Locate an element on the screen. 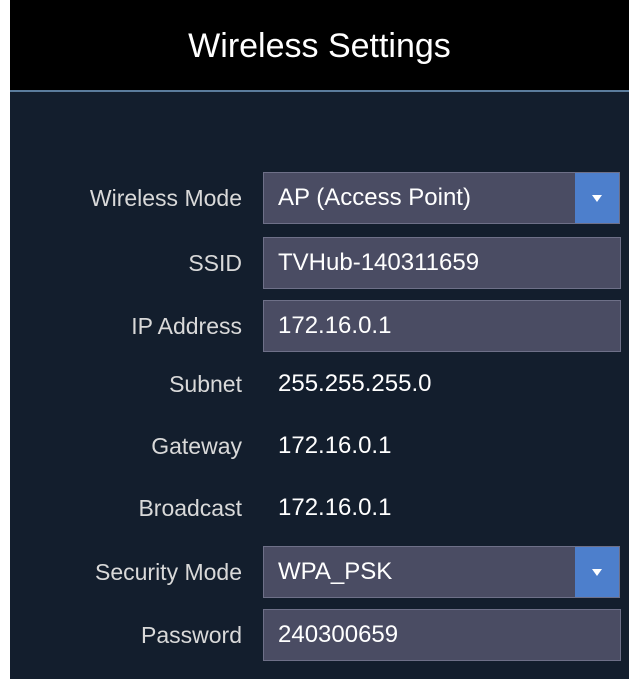 This screenshot has height=679, width=629. ssid-field: TVHub-140311659 is located at coordinates (442, 263).